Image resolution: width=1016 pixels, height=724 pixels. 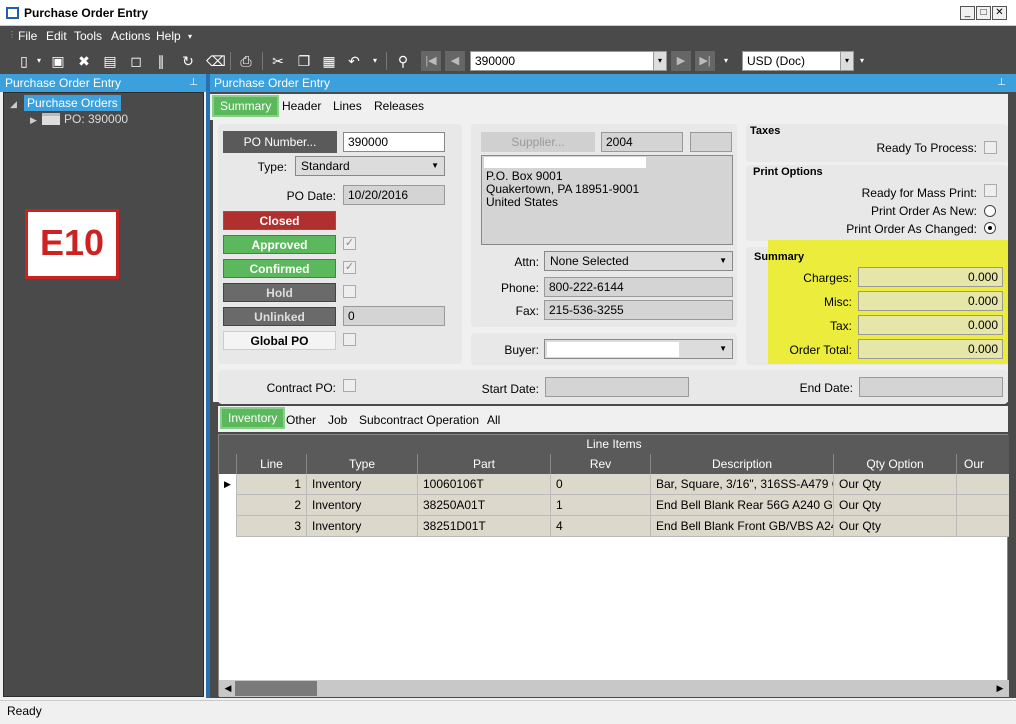 What do you see at coordinates (96, 119) in the screenshot?
I see `tree-child: PO: 390000` at bounding box center [96, 119].